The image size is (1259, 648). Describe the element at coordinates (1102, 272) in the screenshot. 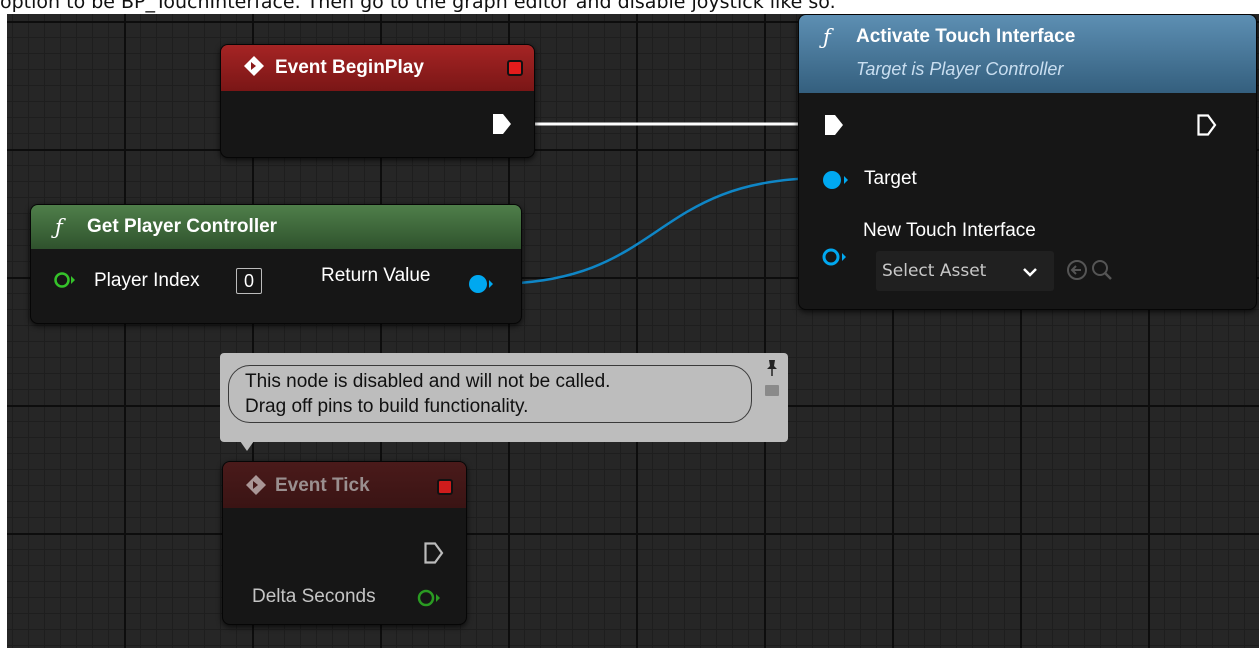

I see `browse-asset-search-icon` at that location.